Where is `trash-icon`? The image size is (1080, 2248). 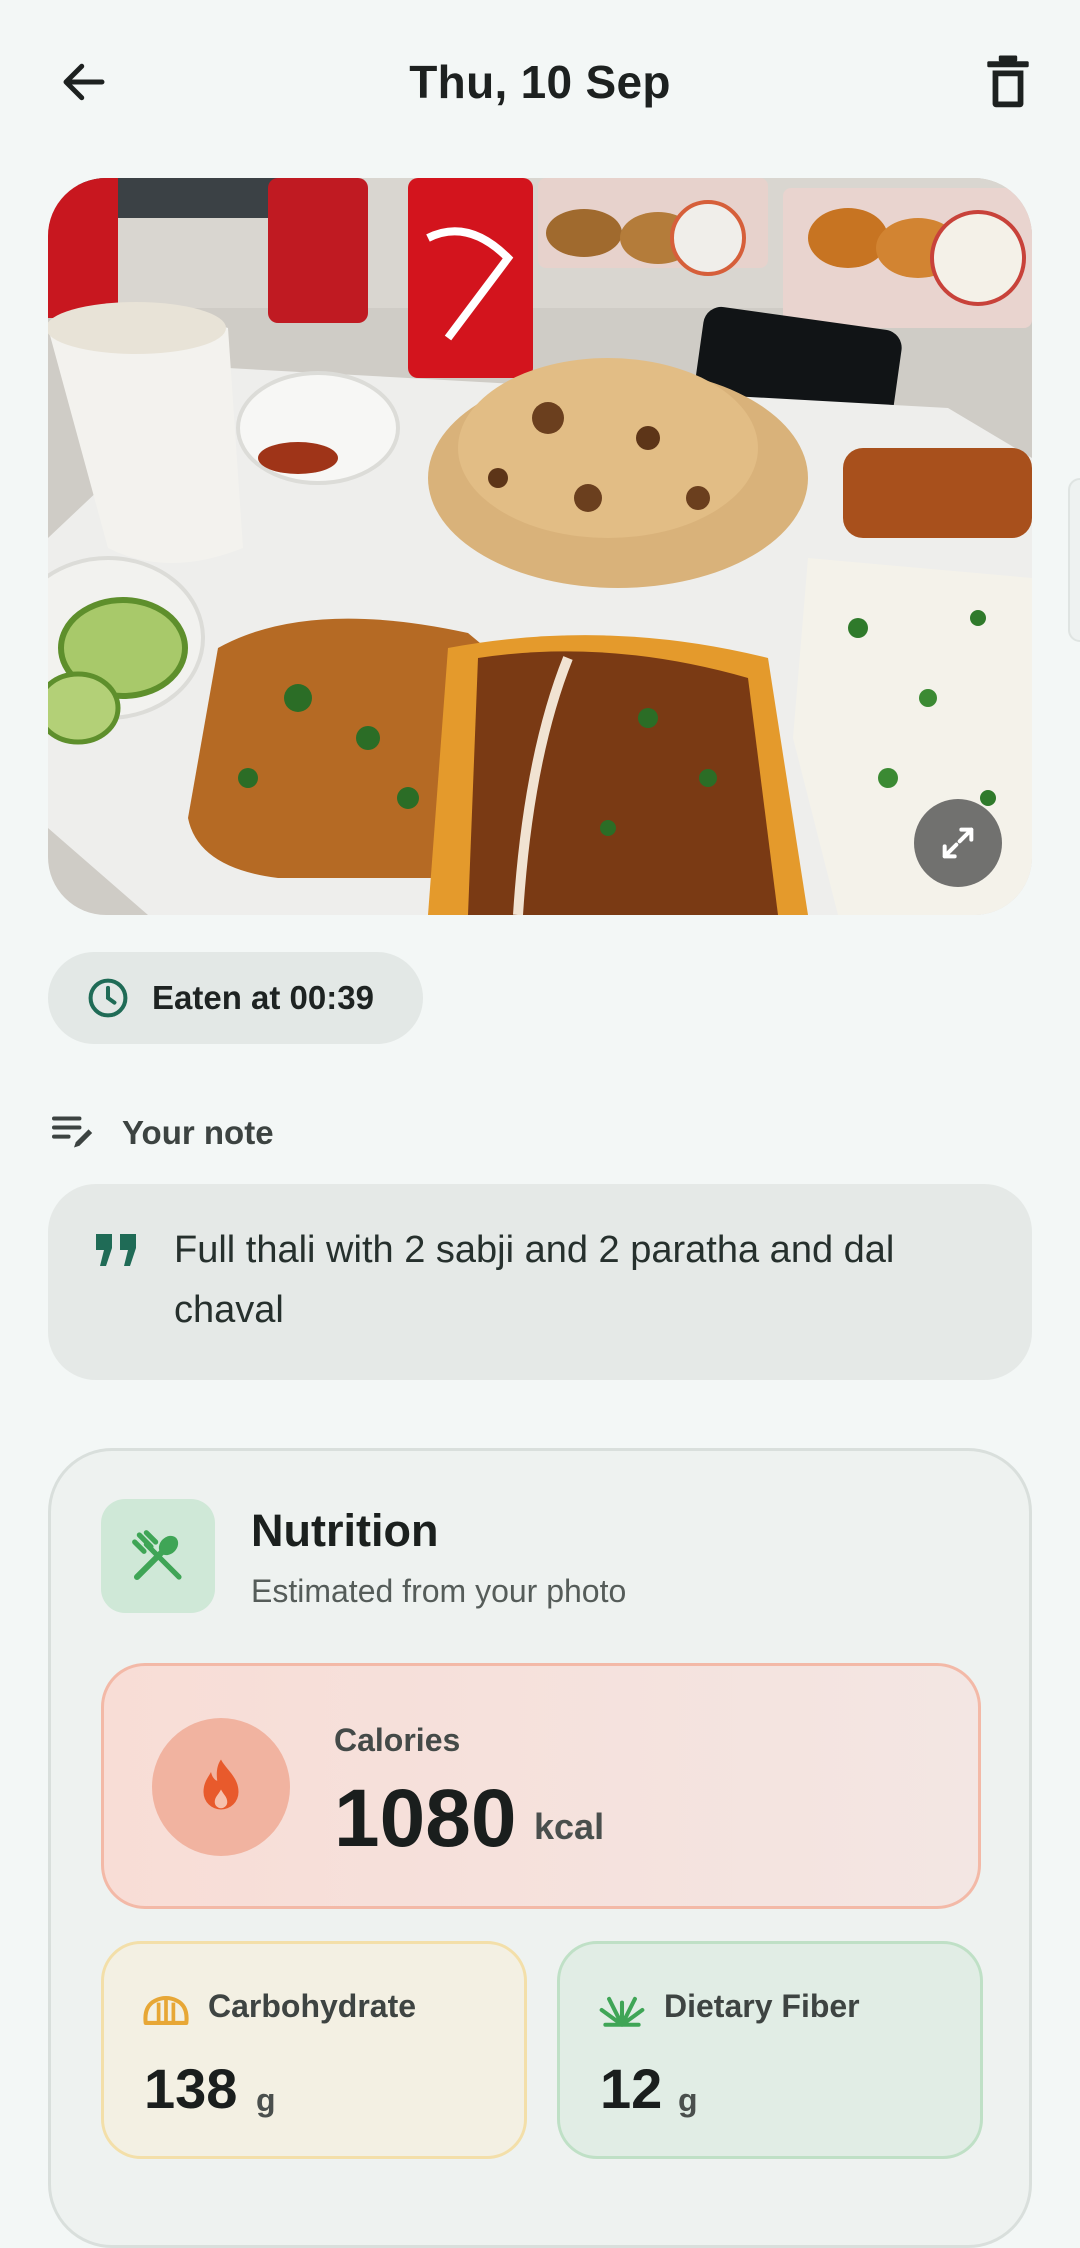
trash-icon is located at coordinates (1008, 81).